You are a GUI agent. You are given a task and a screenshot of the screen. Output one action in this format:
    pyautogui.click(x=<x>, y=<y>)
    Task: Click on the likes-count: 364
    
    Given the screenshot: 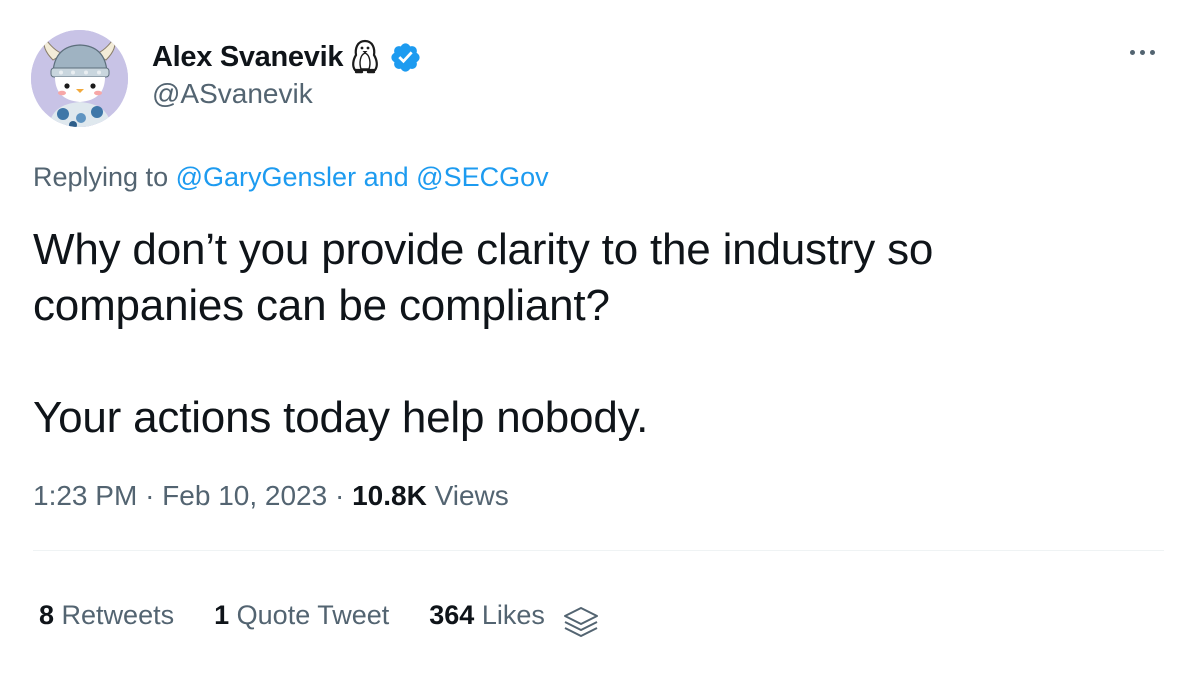 What is the action you would take?
    pyautogui.click(x=452, y=614)
    